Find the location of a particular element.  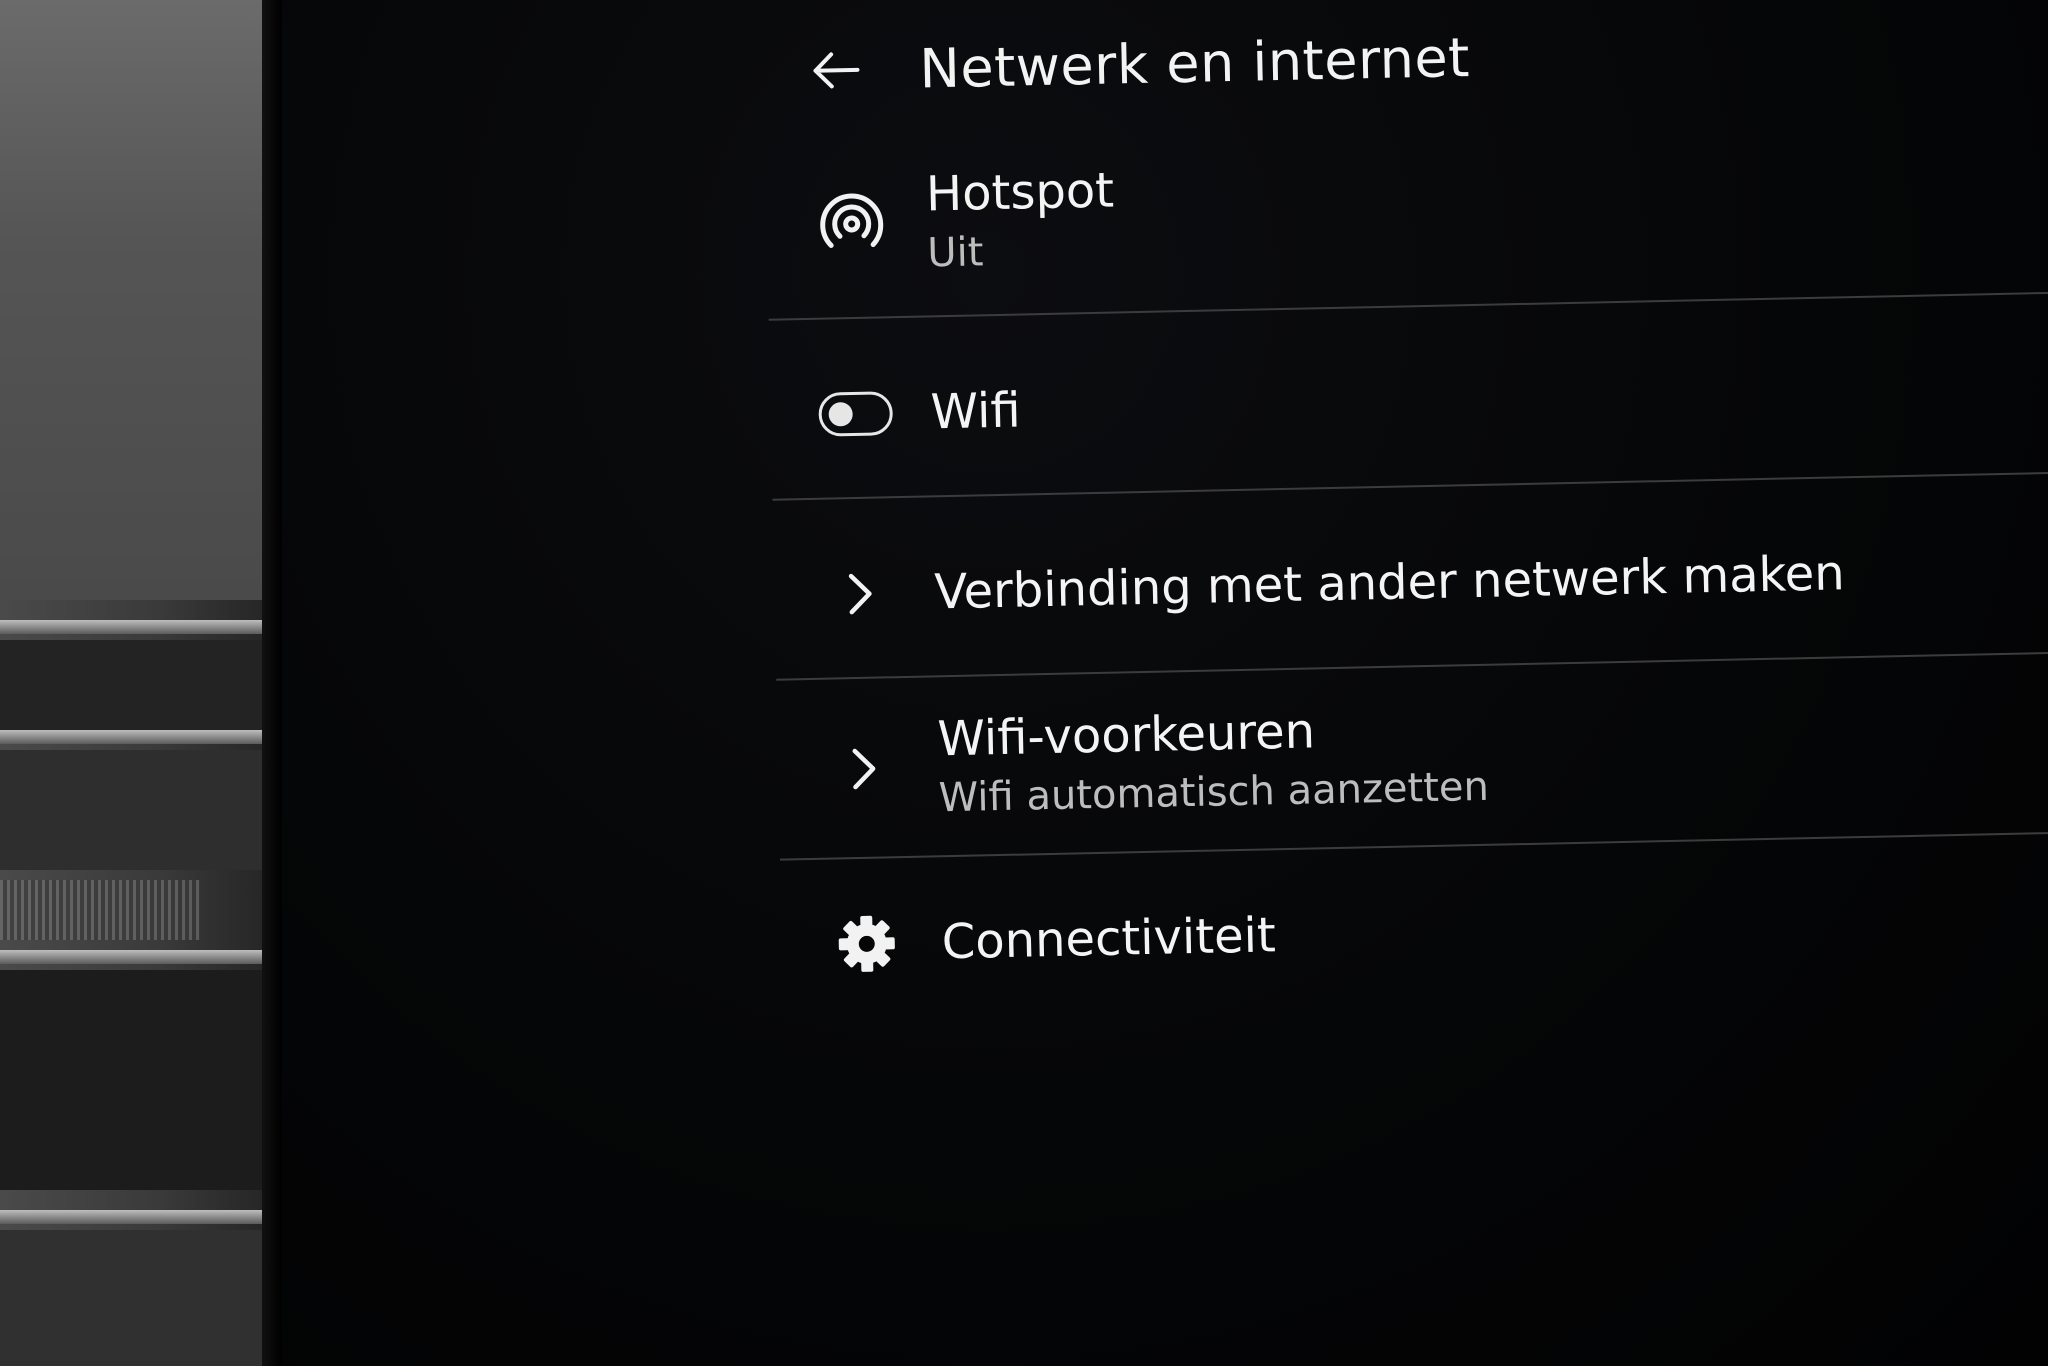

connect-other-label: Verbinding met ander netwerk maken is located at coordinates (1389, 583).